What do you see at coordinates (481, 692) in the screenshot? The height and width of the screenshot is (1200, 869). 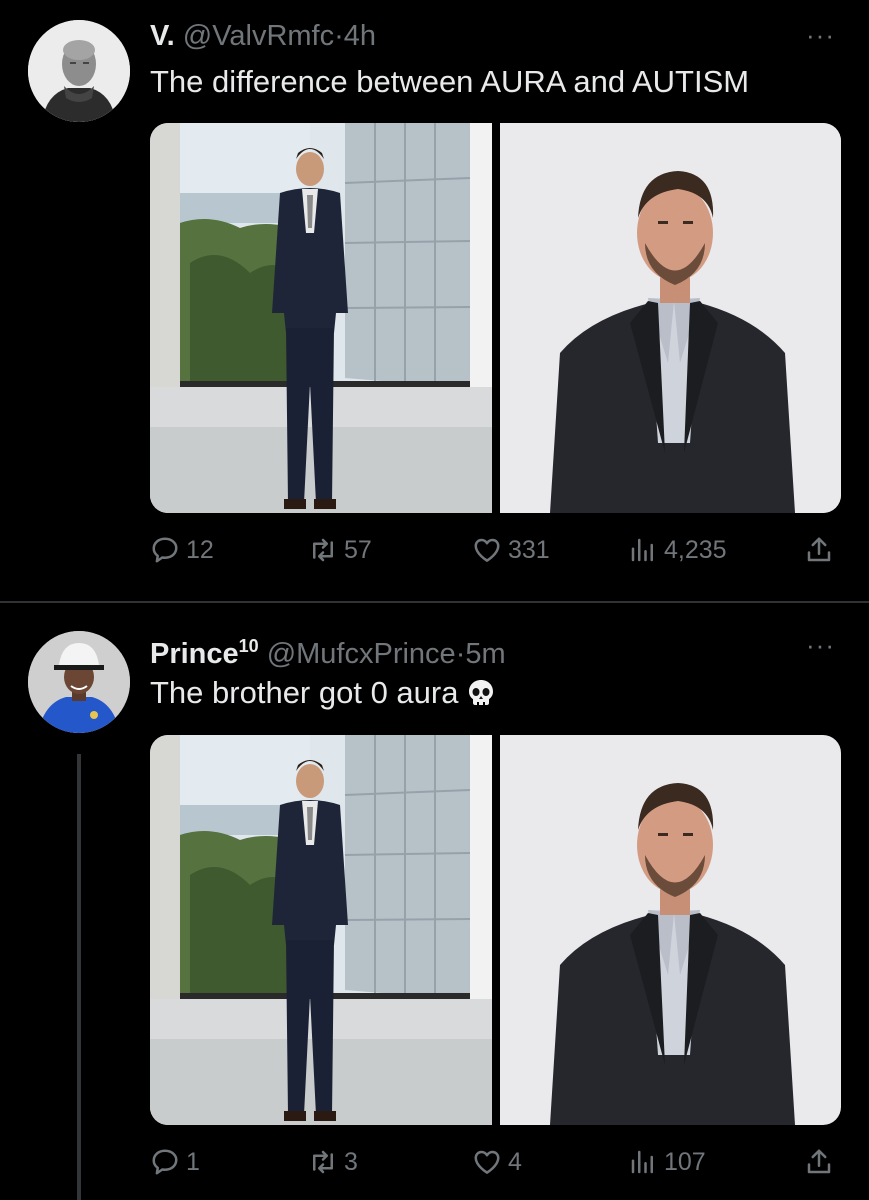 I see `skull-emoji` at bounding box center [481, 692].